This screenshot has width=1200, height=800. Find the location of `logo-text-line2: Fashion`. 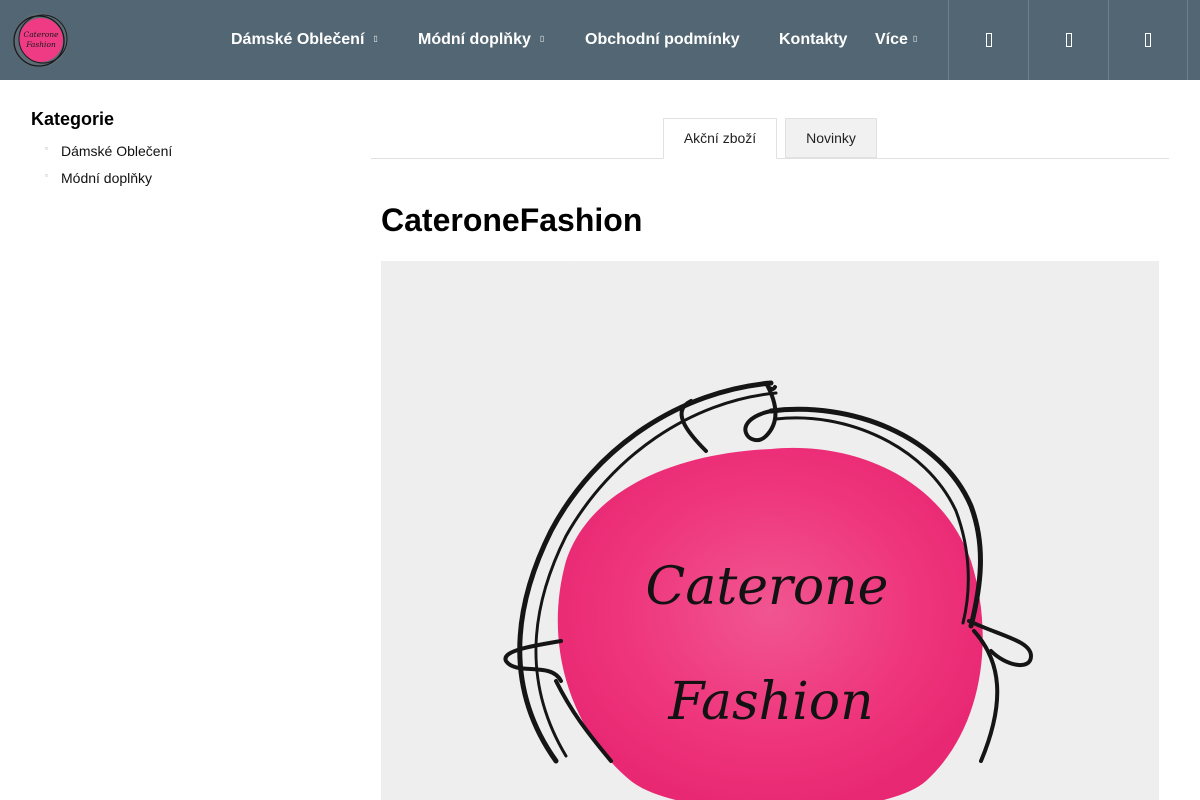

logo-text-line2: Fashion is located at coordinates (40, 44).